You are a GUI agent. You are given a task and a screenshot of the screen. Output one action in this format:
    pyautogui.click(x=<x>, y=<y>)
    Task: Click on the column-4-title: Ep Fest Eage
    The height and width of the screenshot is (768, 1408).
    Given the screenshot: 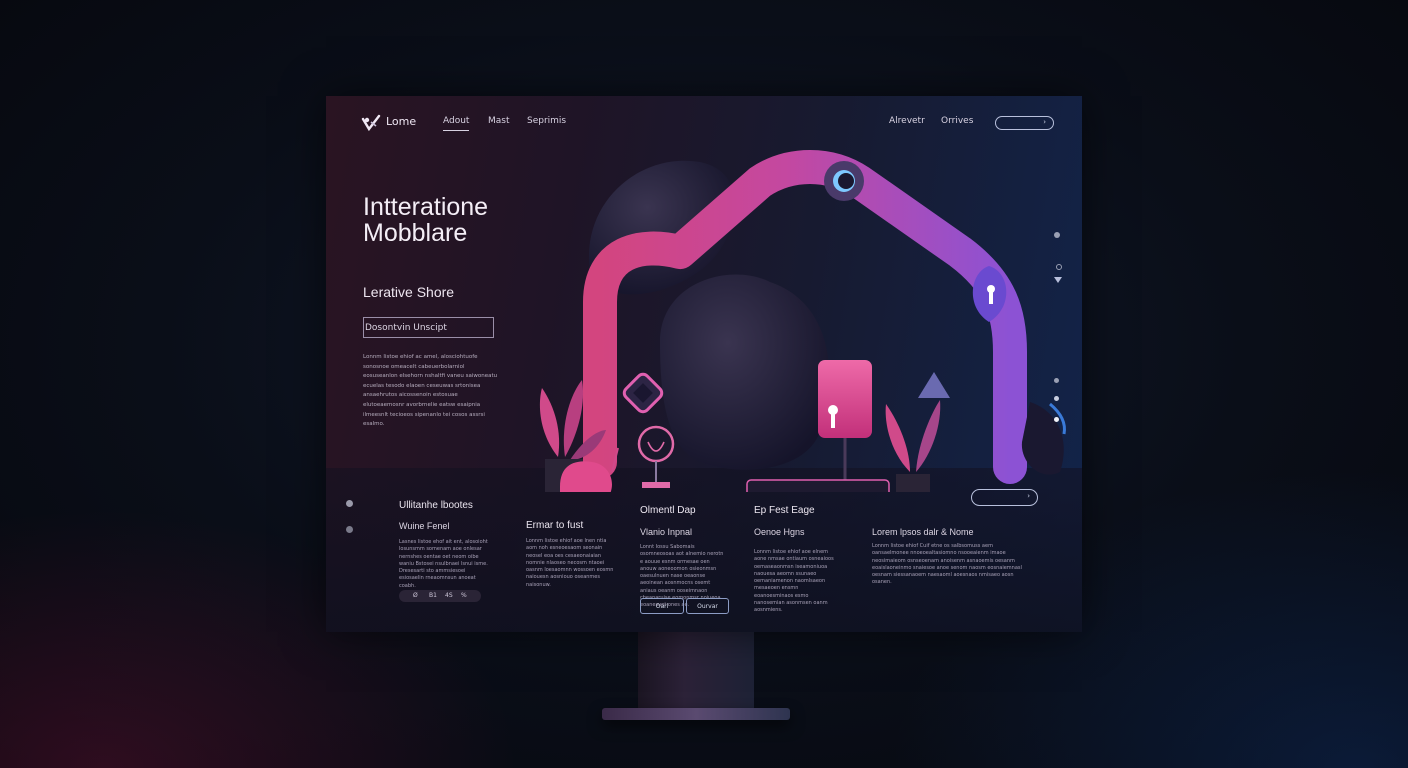 What is the action you would take?
    pyautogui.click(x=784, y=510)
    